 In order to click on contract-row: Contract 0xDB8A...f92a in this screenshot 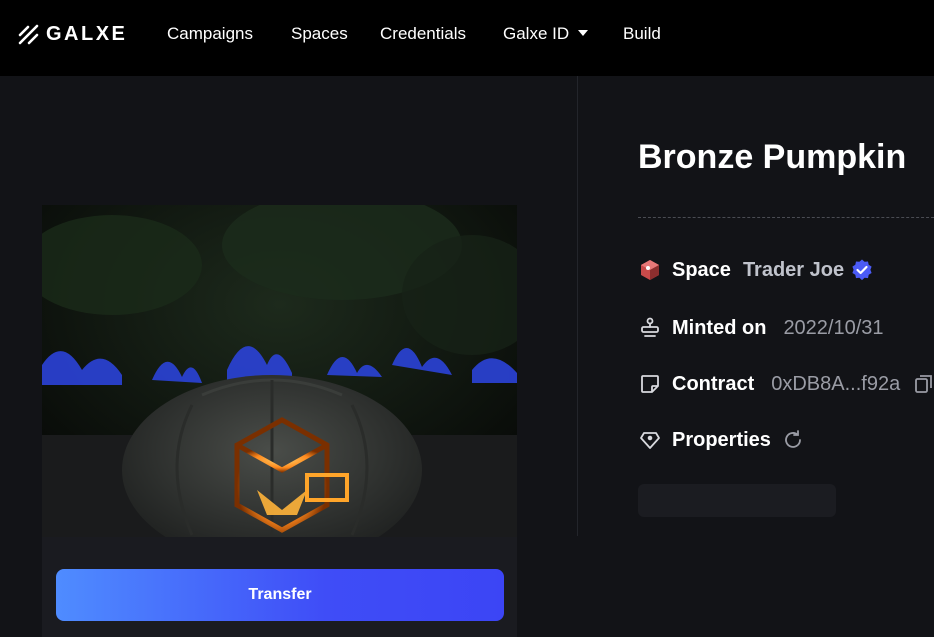, I will do `click(786, 384)`.